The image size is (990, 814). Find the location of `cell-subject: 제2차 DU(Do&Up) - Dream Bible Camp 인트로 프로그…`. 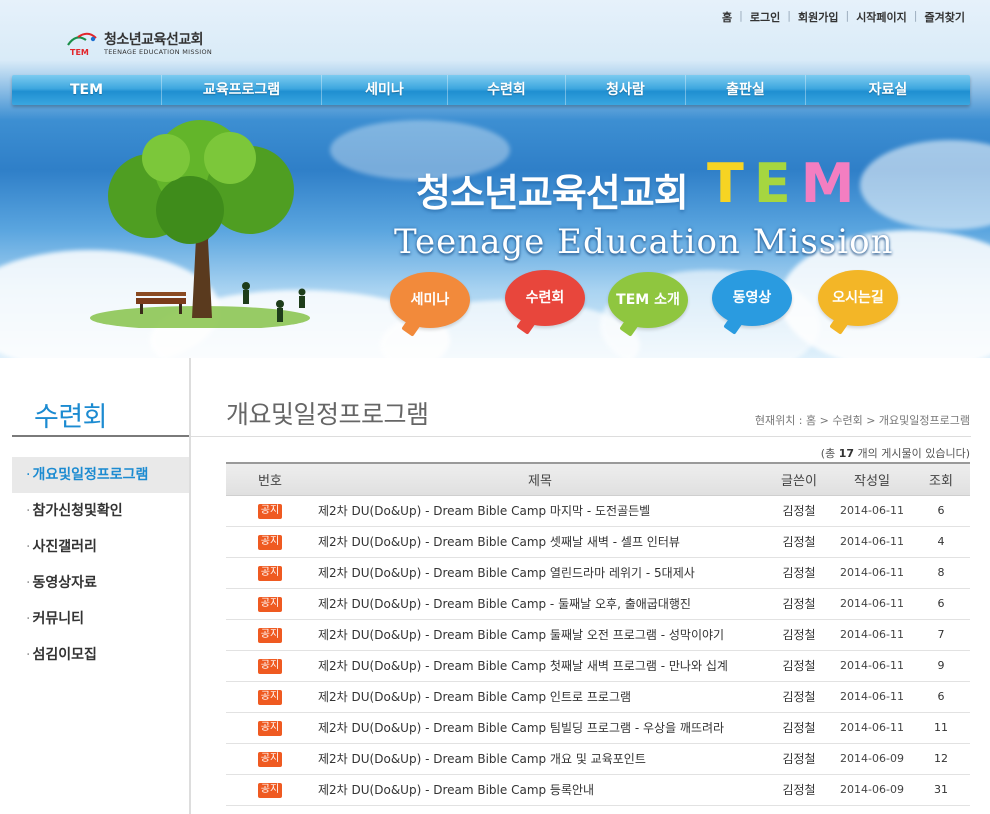

cell-subject: 제2차 DU(Do&Up) - Dream Bible Camp 인트로 프로그… is located at coordinates (540, 697).